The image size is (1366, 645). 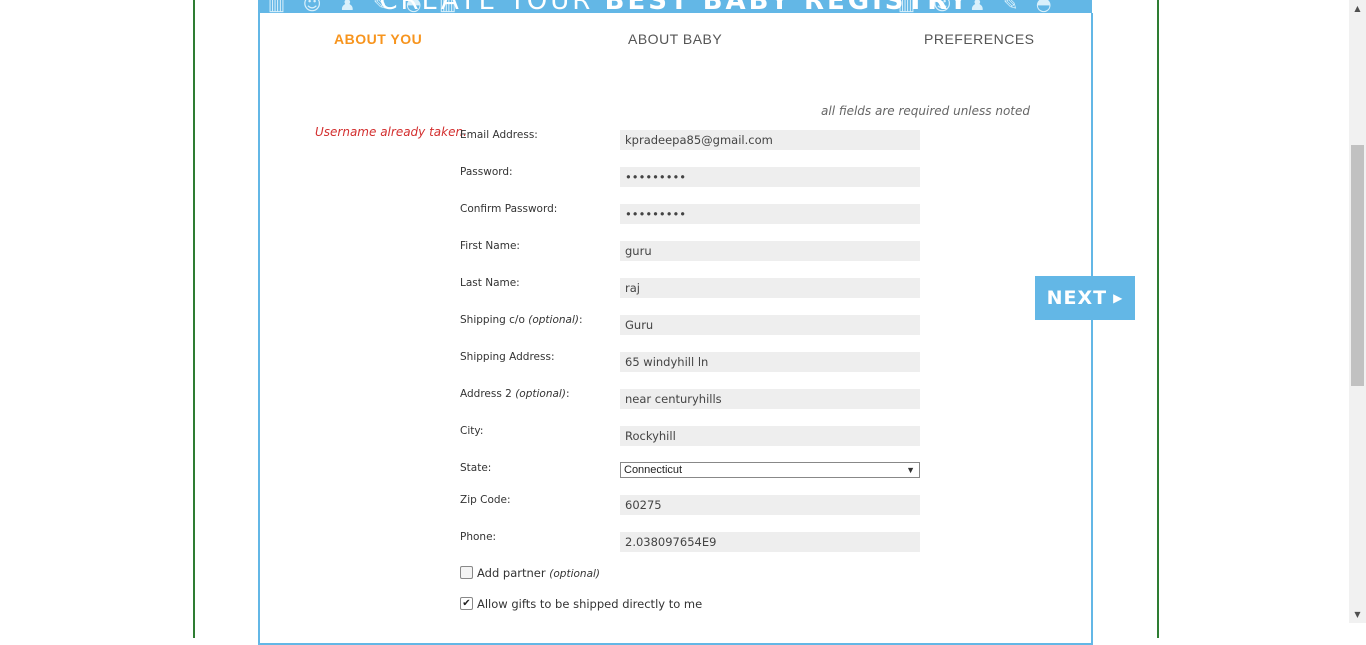 I want to click on first-name-field: guru, so click(x=770, y=251).